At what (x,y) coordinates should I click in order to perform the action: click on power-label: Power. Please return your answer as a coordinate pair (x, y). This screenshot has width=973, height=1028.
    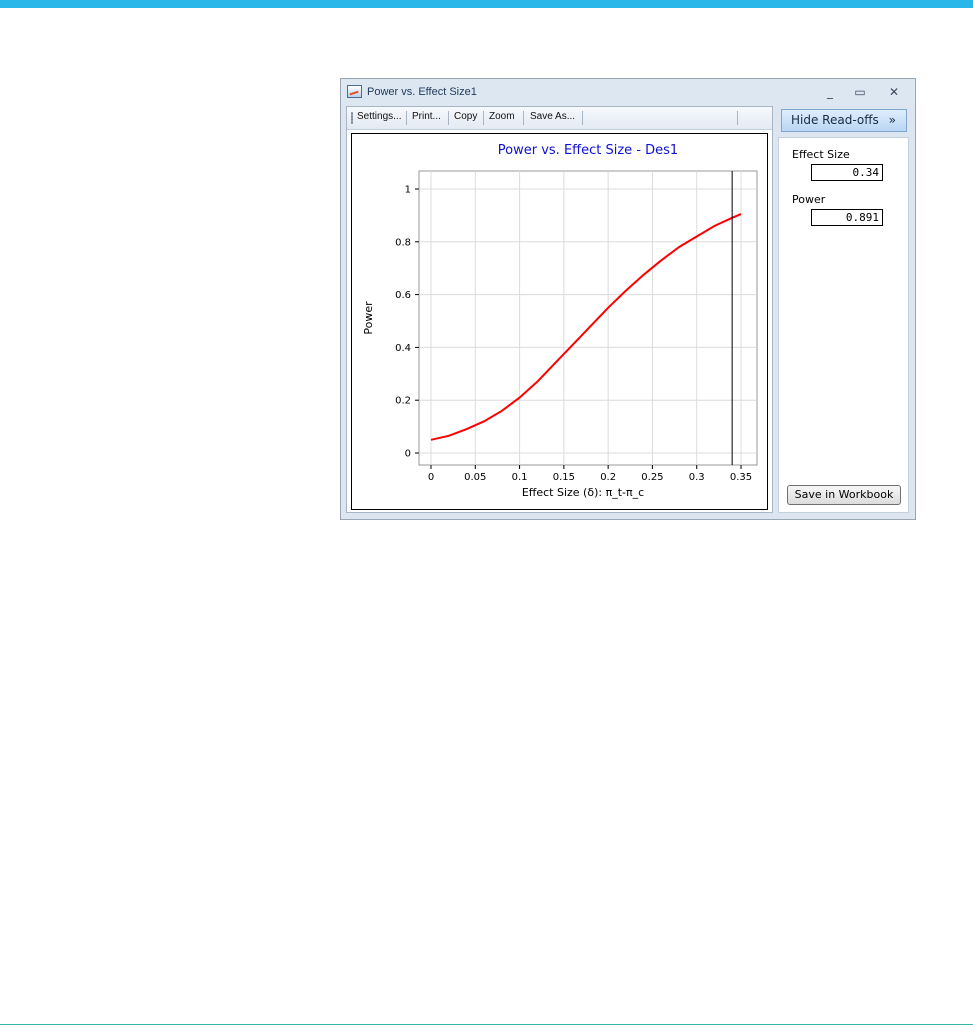
    Looking at the image, I should click on (809, 199).